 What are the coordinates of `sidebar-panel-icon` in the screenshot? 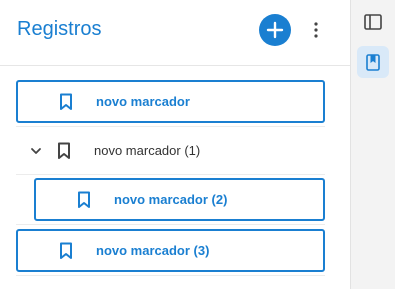 It's located at (373, 22).